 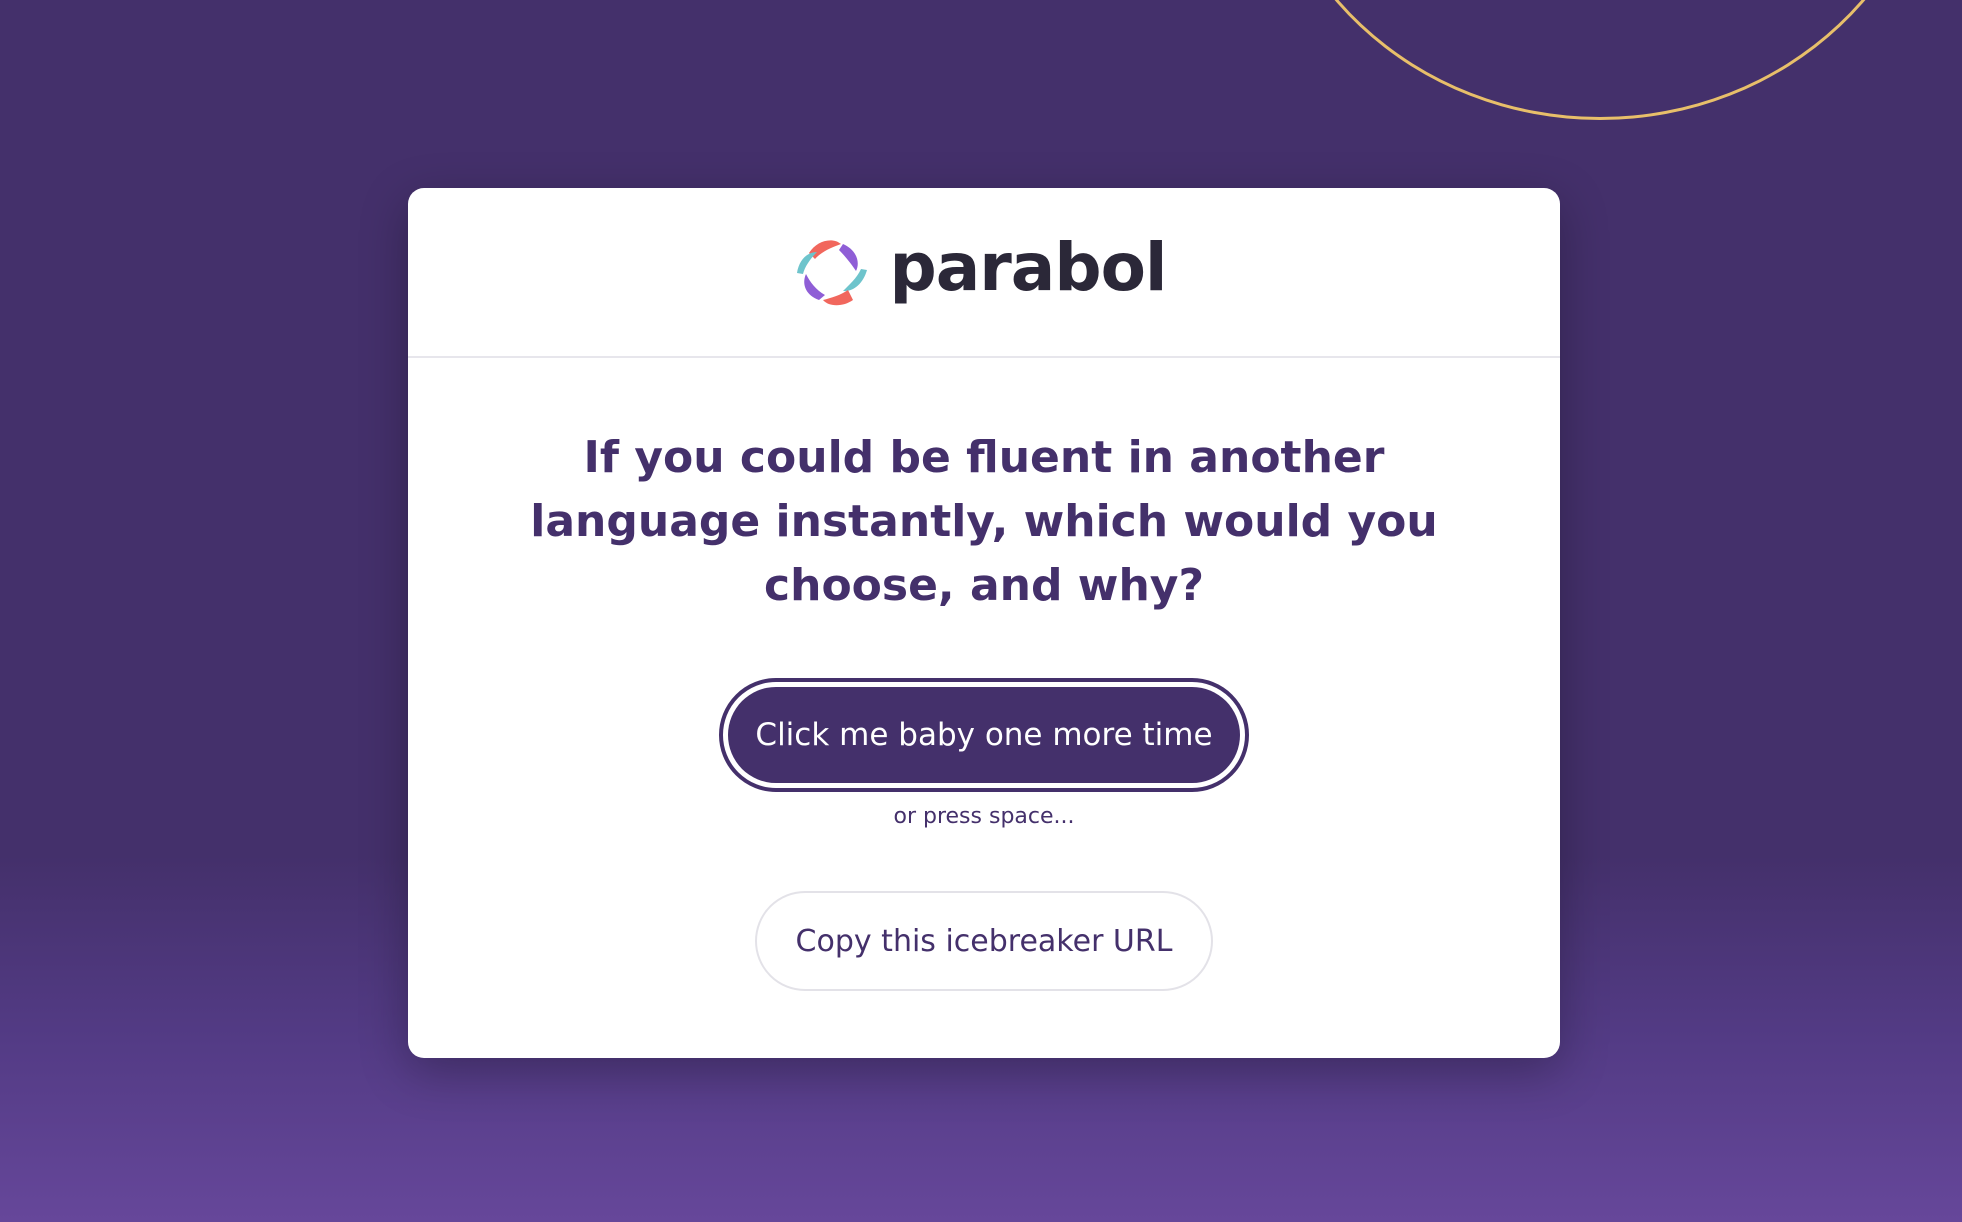 I want to click on next-icebreaker-button-ring: Click me baby one more time, so click(x=984, y=735).